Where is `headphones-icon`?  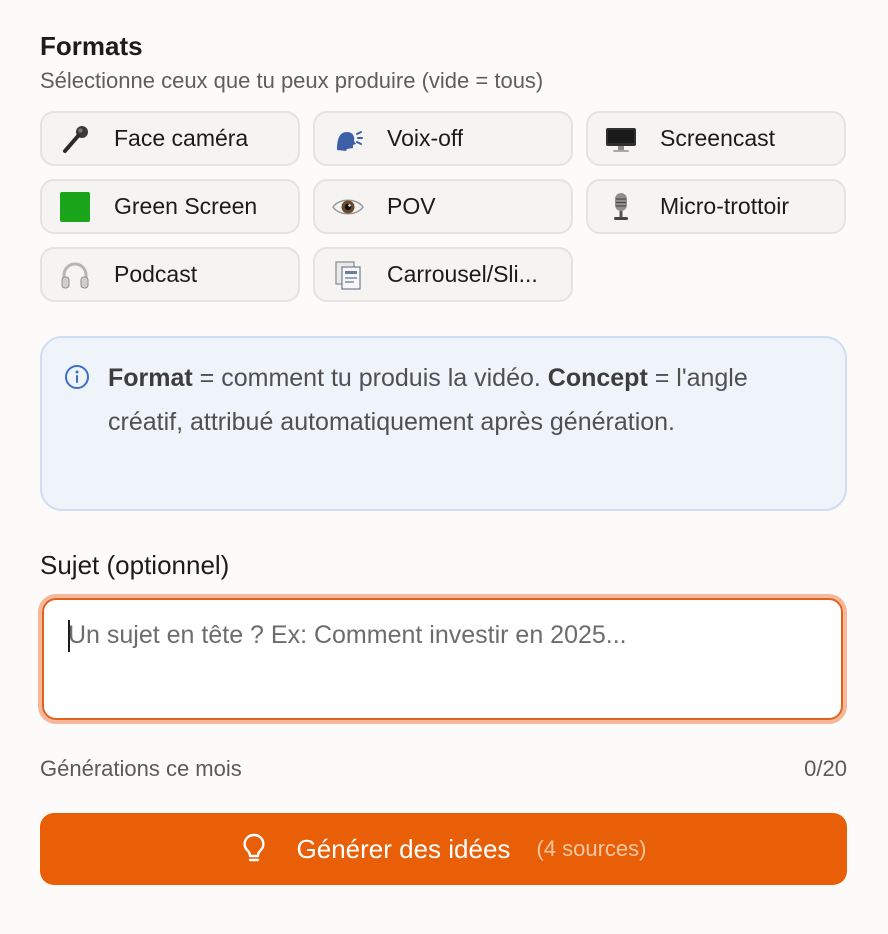 headphones-icon is located at coordinates (75, 275).